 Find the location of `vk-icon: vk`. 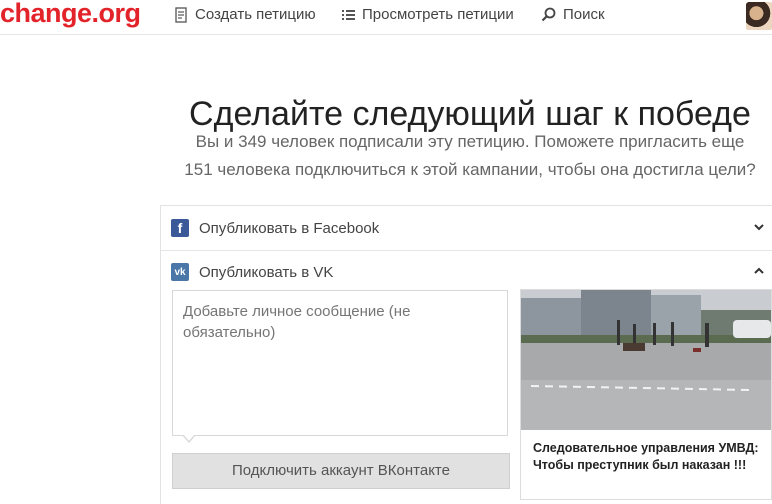

vk-icon: vk is located at coordinates (180, 272).